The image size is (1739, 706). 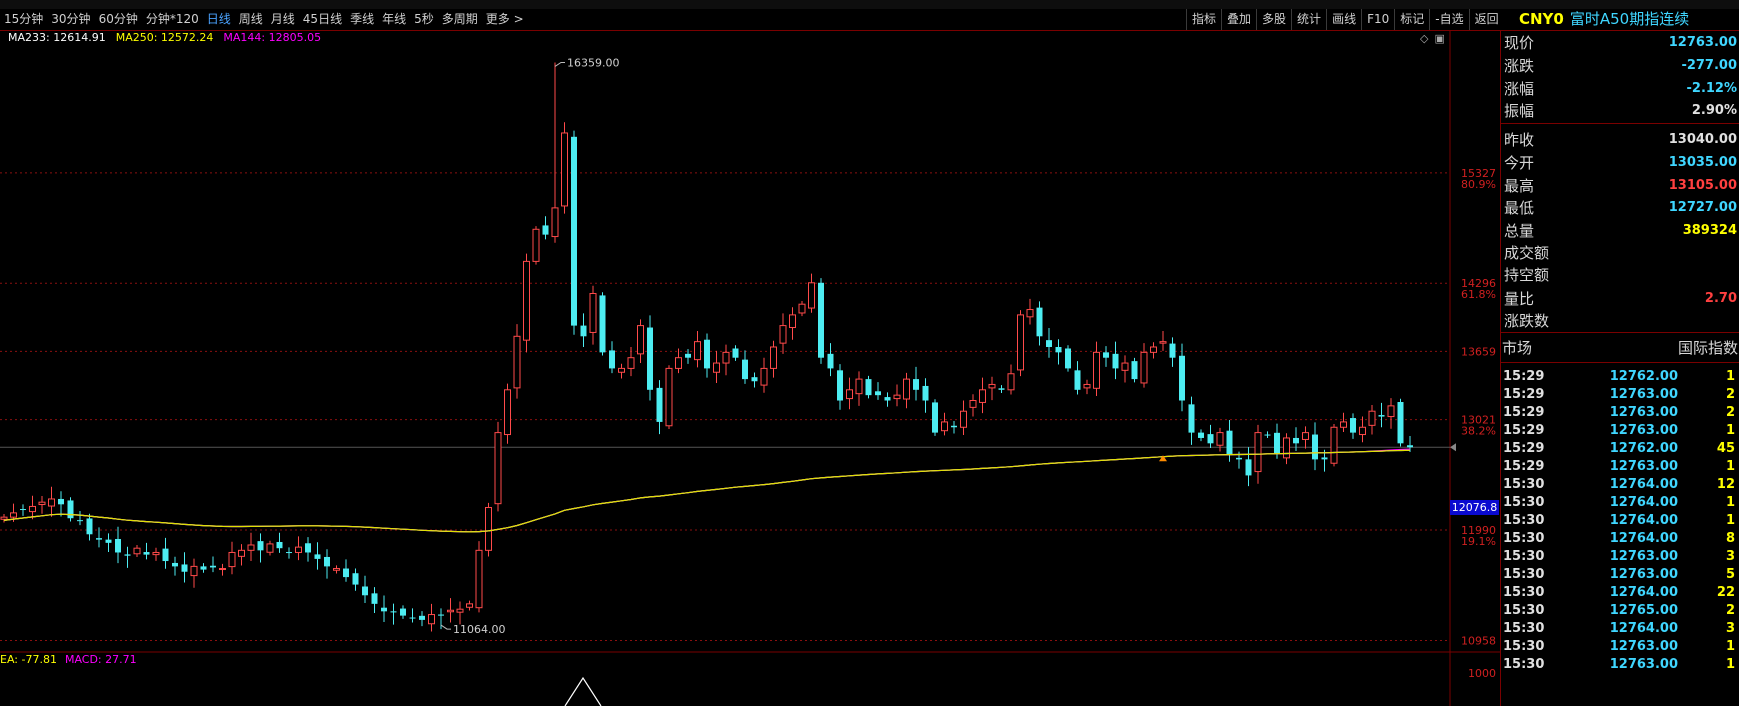 I want to click on period-tab: 45日线, so click(x=322, y=19).